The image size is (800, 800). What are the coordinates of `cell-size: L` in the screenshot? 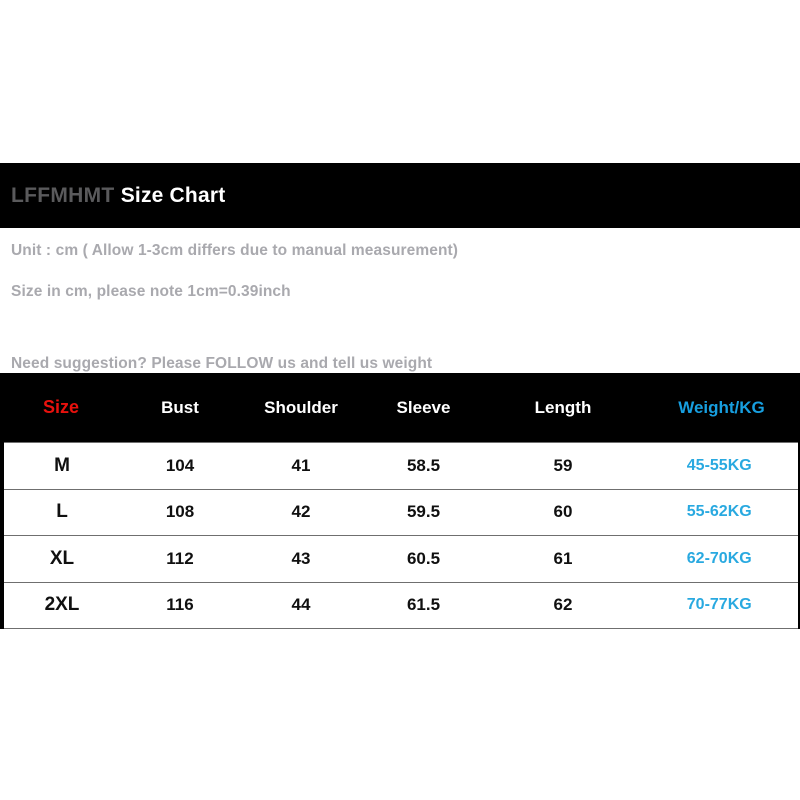 It's located at (60, 512).